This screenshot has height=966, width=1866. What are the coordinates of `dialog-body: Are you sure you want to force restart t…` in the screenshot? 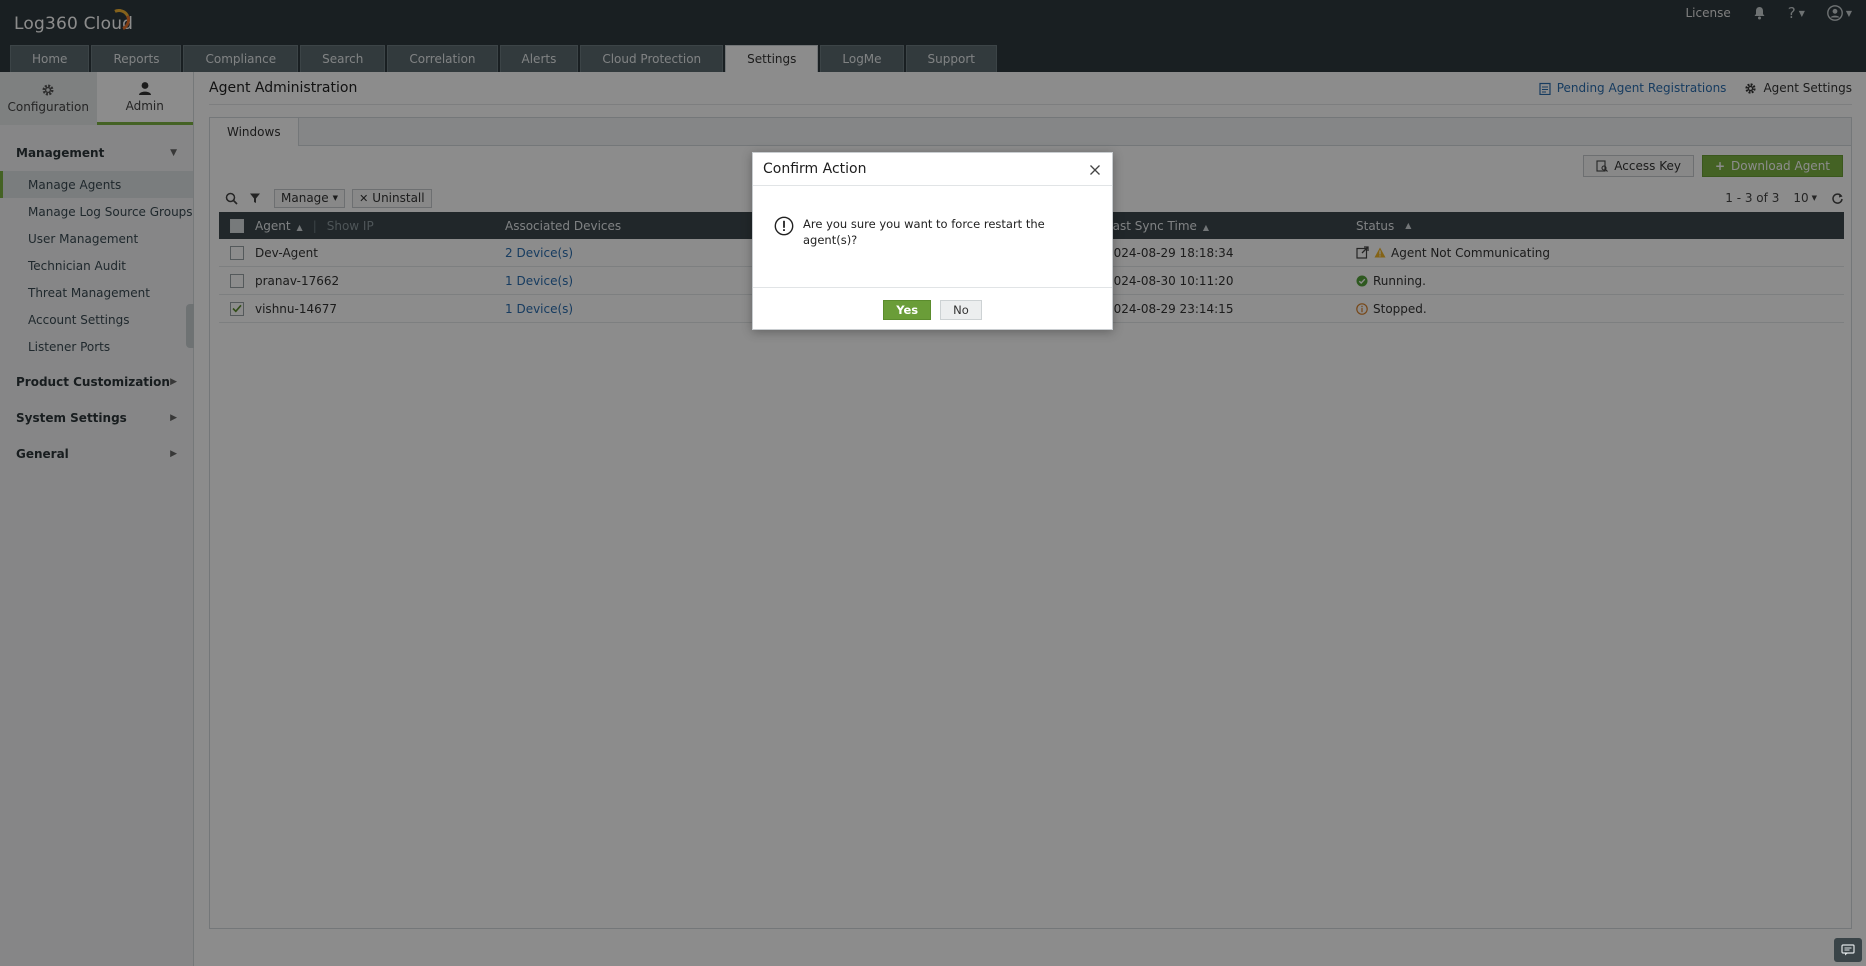 It's located at (913, 232).